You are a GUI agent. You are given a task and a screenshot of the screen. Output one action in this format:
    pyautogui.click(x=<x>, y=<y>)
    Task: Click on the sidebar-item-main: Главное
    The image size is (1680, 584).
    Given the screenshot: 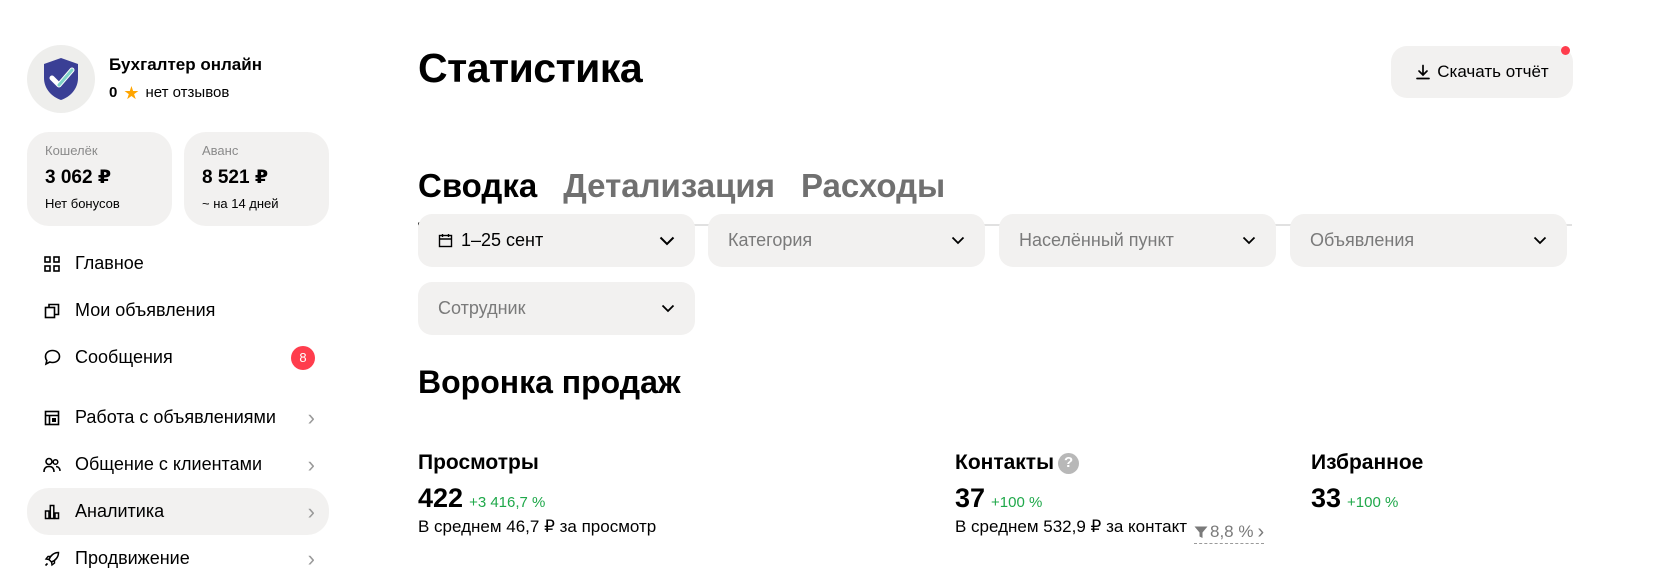 What is the action you would take?
    pyautogui.click(x=178, y=263)
    